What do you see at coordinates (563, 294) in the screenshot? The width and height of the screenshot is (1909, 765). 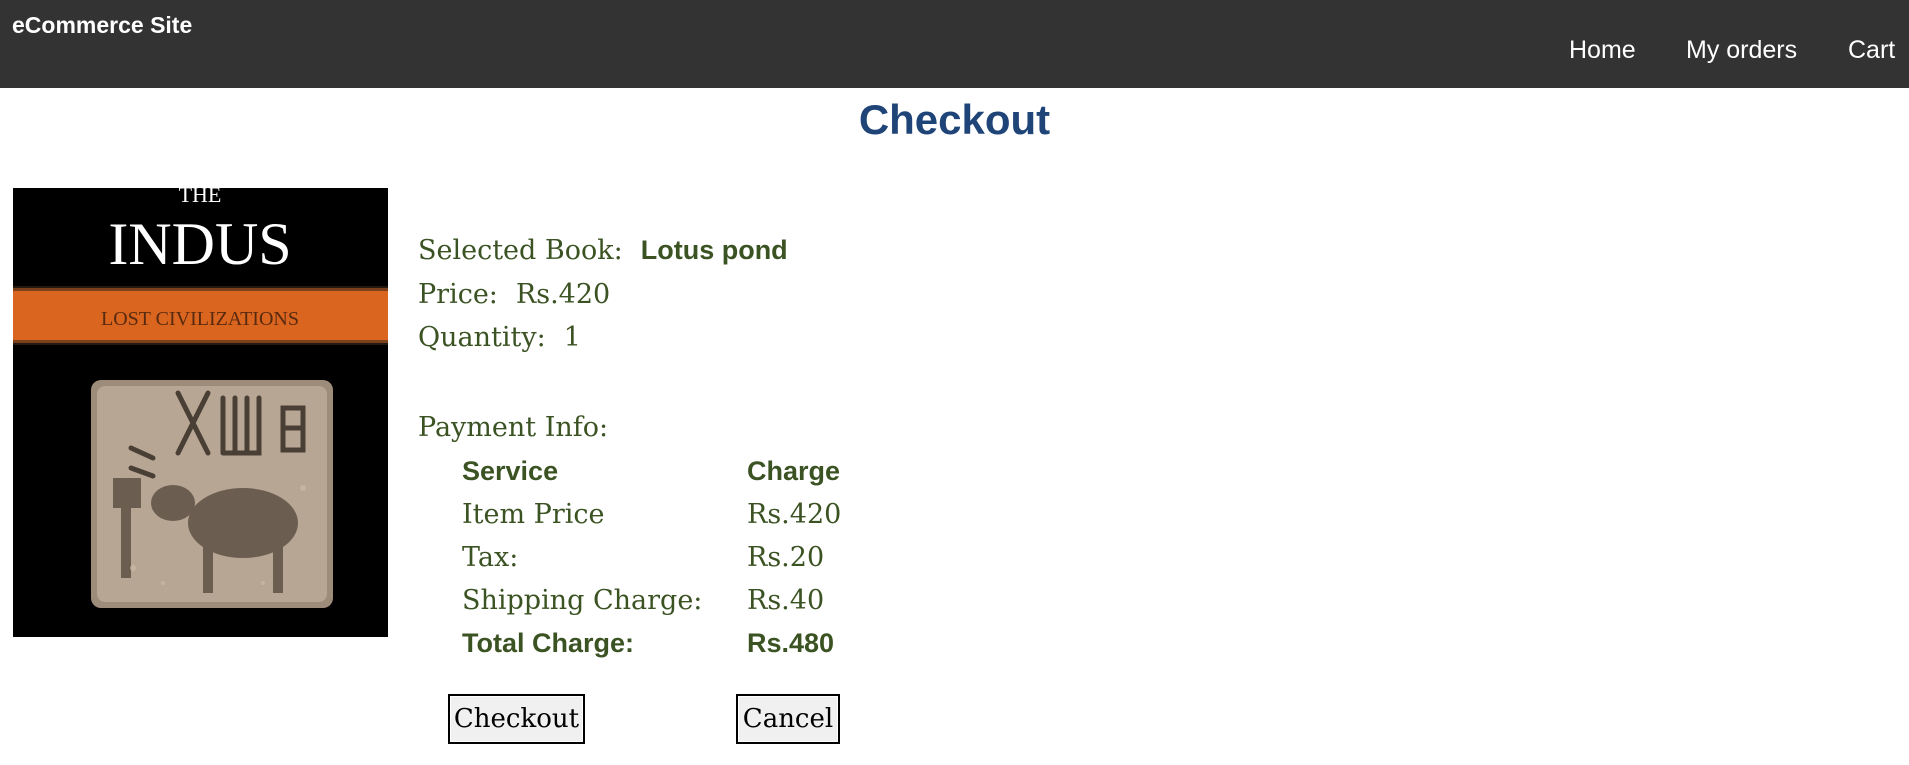 I see `price-value: Rs.420` at bounding box center [563, 294].